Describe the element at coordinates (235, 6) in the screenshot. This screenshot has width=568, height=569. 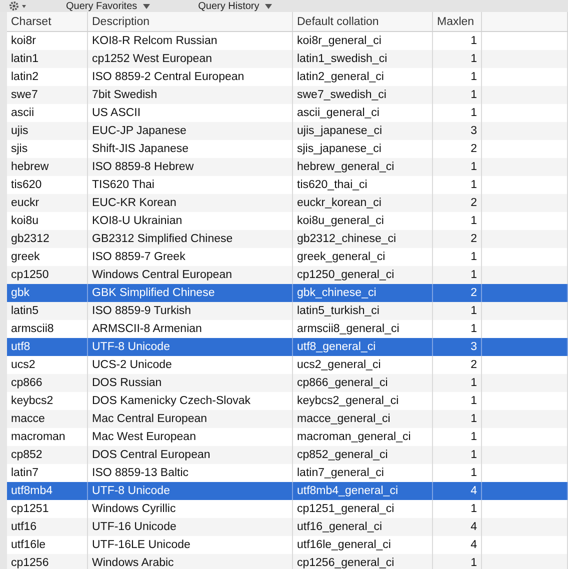
I see `toolbar-dropdown: Query History` at that location.